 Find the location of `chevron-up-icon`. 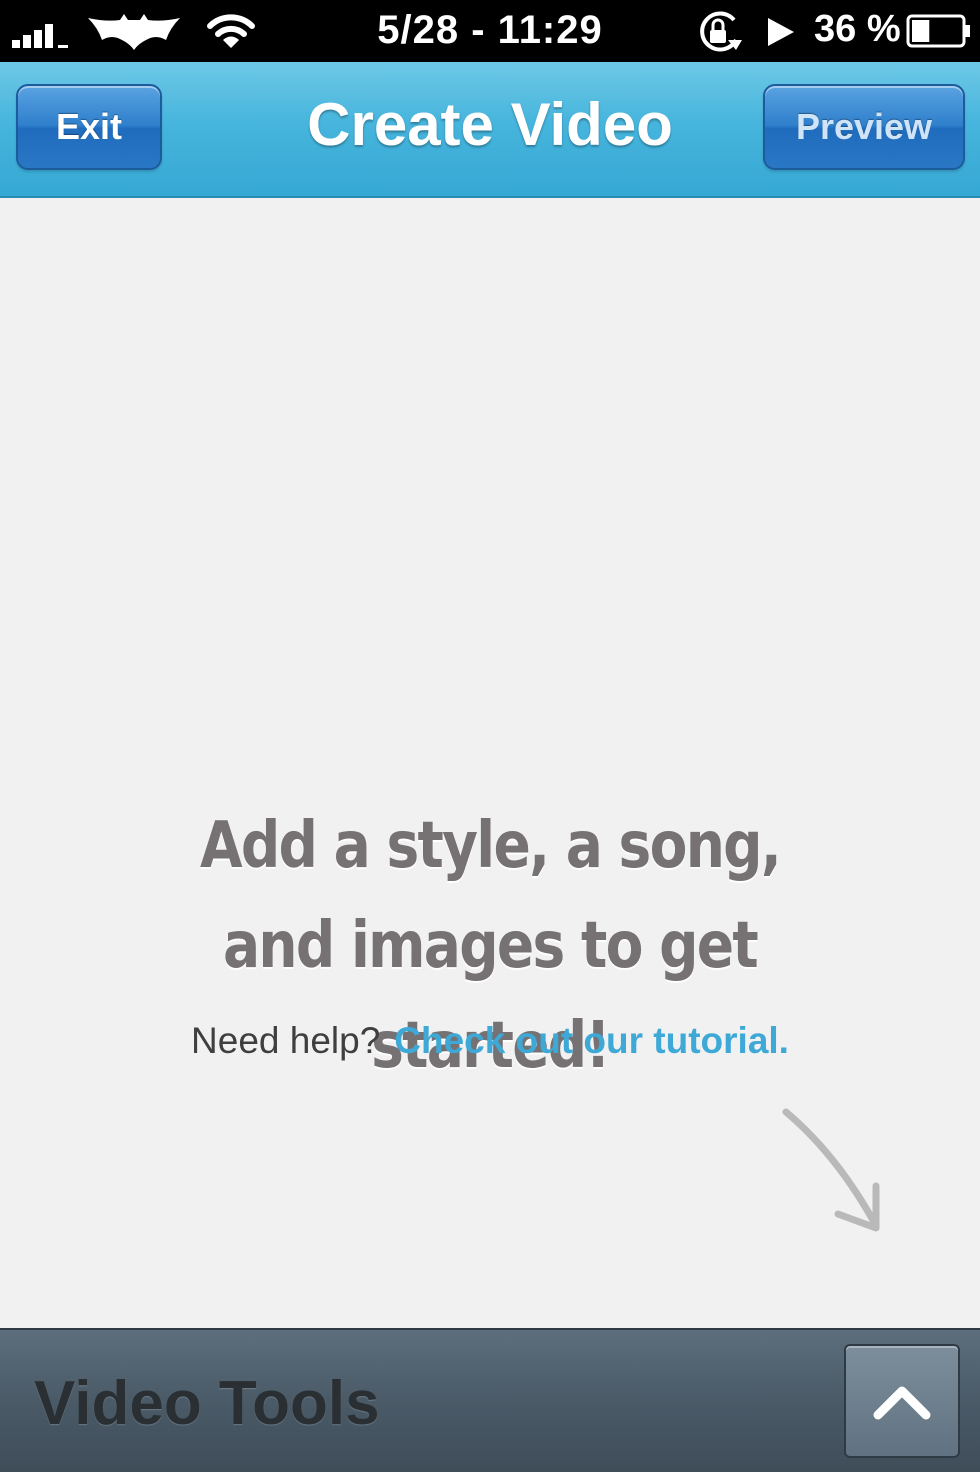

chevron-up-icon is located at coordinates (902, 1403).